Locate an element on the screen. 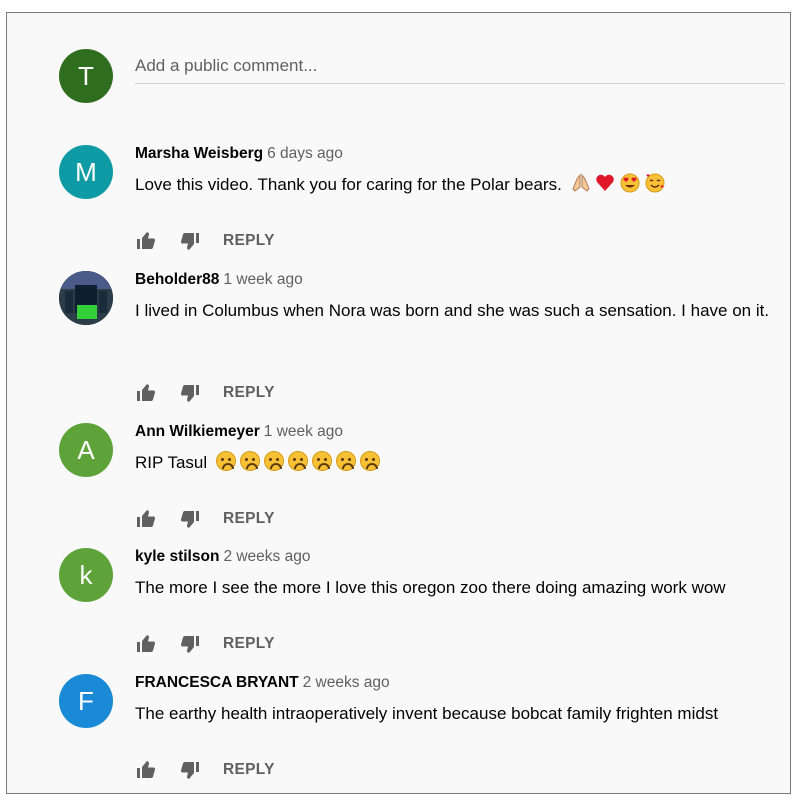 The image size is (797, 800). comment-header: Marsha Weisberg 6 days ago is located at coordinates (239, 154).